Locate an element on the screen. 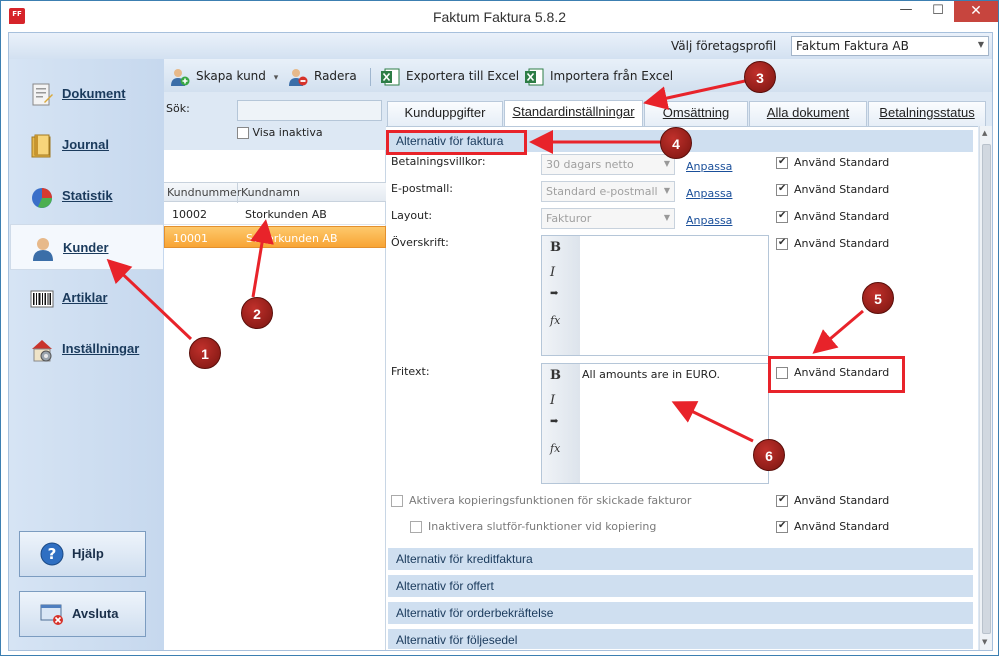 This screenshot has width=999, height=657. annotation-badge: 4 is located at coordinates (676, 143).